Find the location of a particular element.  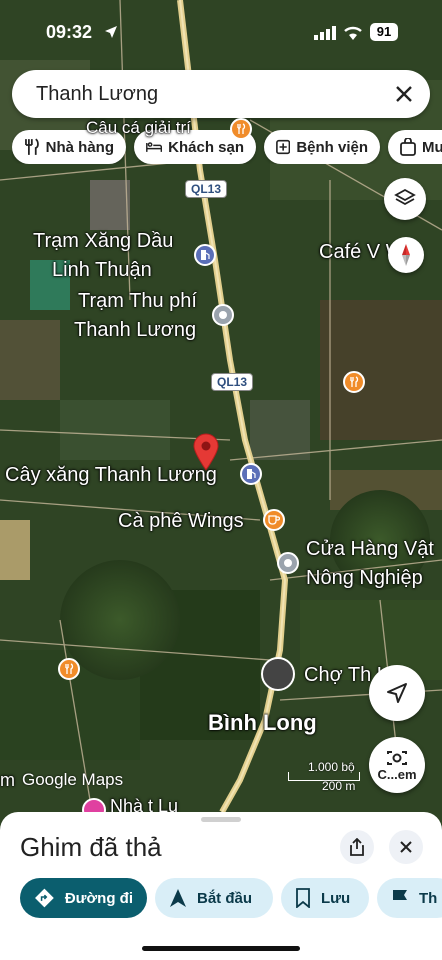

my-location-button is located at coordinates (397, 693).